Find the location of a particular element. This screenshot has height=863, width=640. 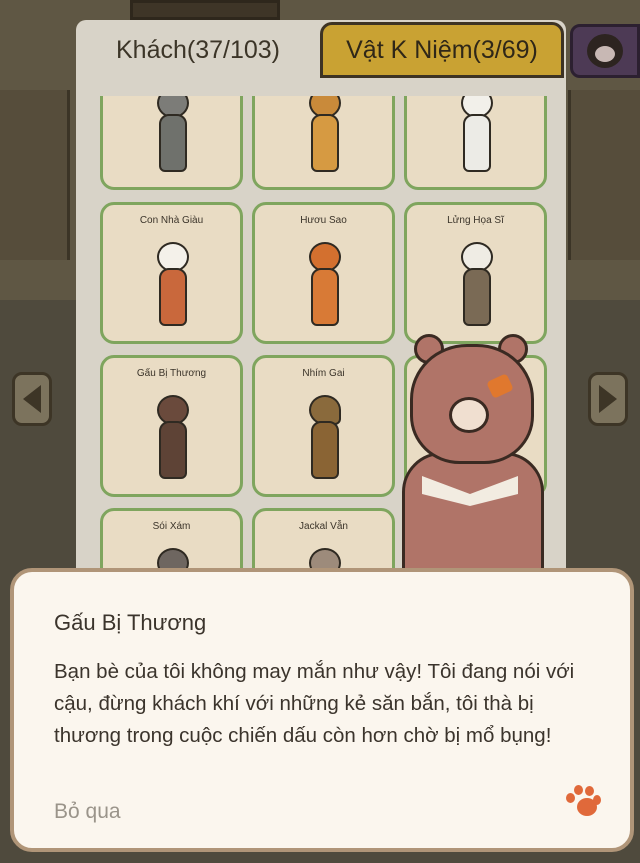

pillar-left is located at coordinates (35, 175).